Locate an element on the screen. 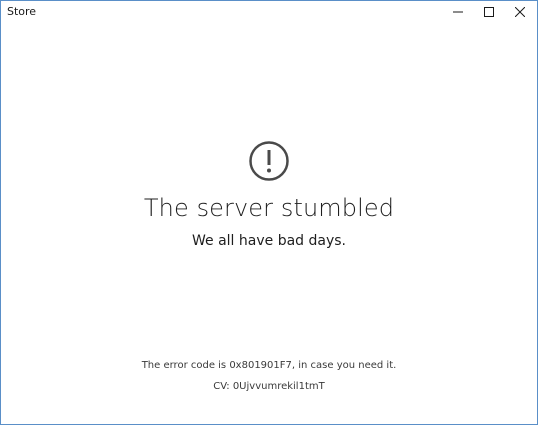  maximize-button is located at coordinates (489, 12).